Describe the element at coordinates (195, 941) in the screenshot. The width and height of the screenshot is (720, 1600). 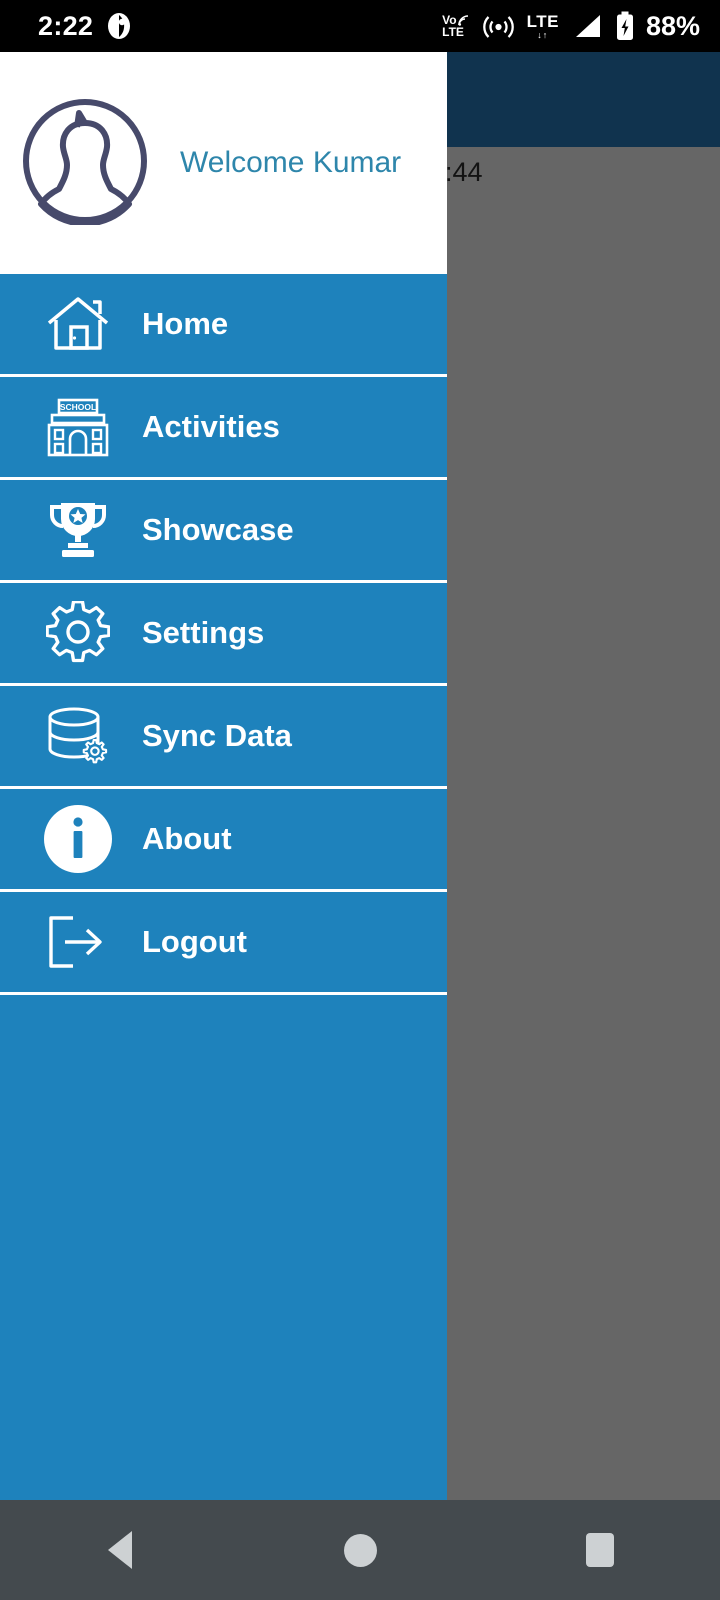
I see `drawer-item-label: Logout` at that location.